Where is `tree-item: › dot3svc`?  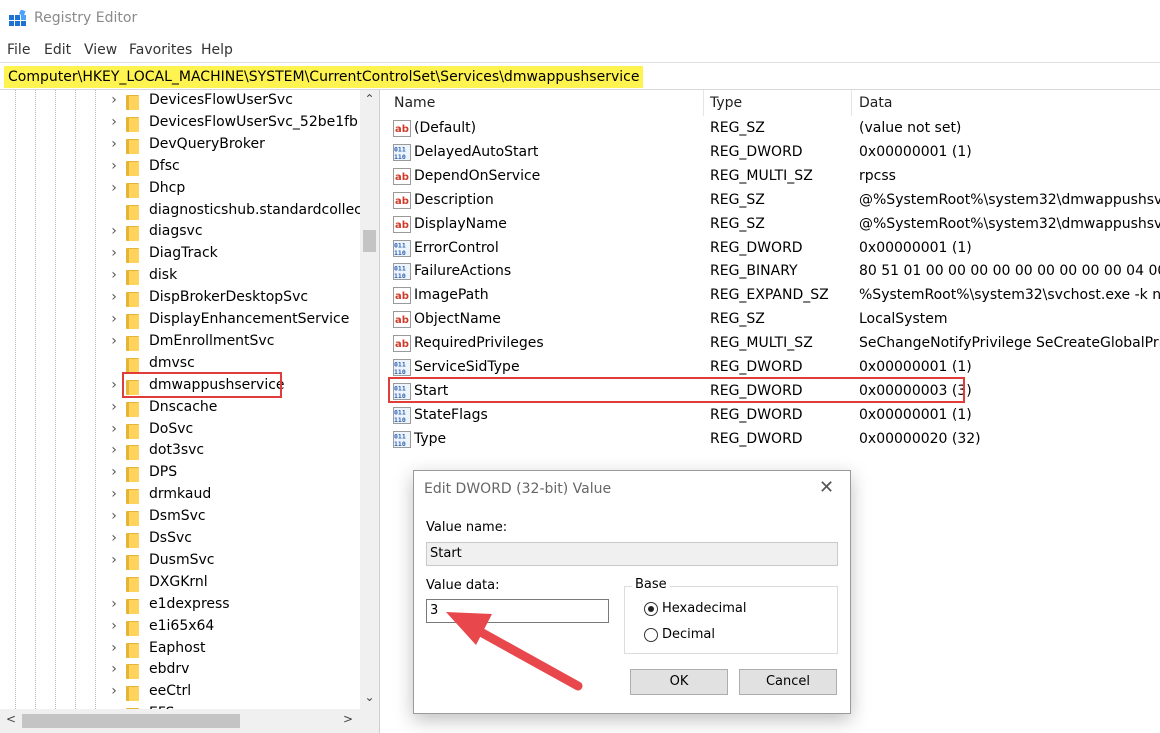
tree-item: › dot3svc is located at coordinates (180, 452).